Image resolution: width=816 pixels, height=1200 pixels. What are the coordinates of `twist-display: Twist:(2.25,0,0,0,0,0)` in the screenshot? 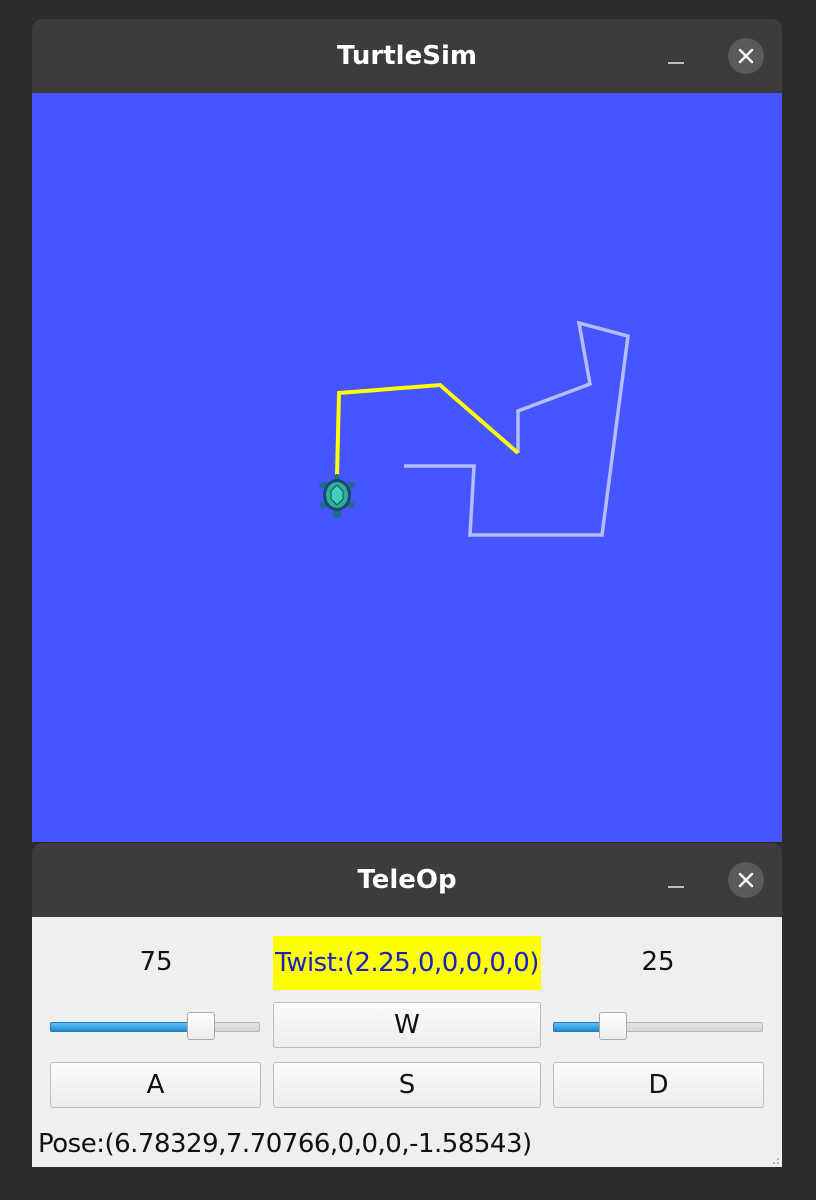 It's located at (407, 963).